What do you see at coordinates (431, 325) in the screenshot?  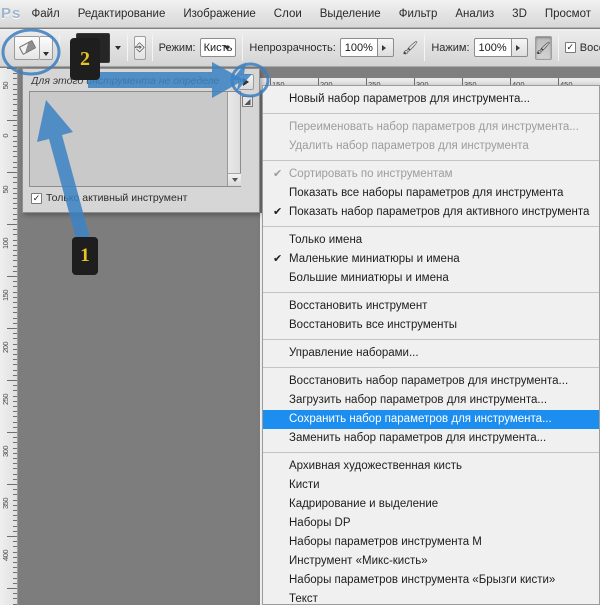 I see `context-menu-item: Восстановить все инструменты` at bounding box center [431, 325].